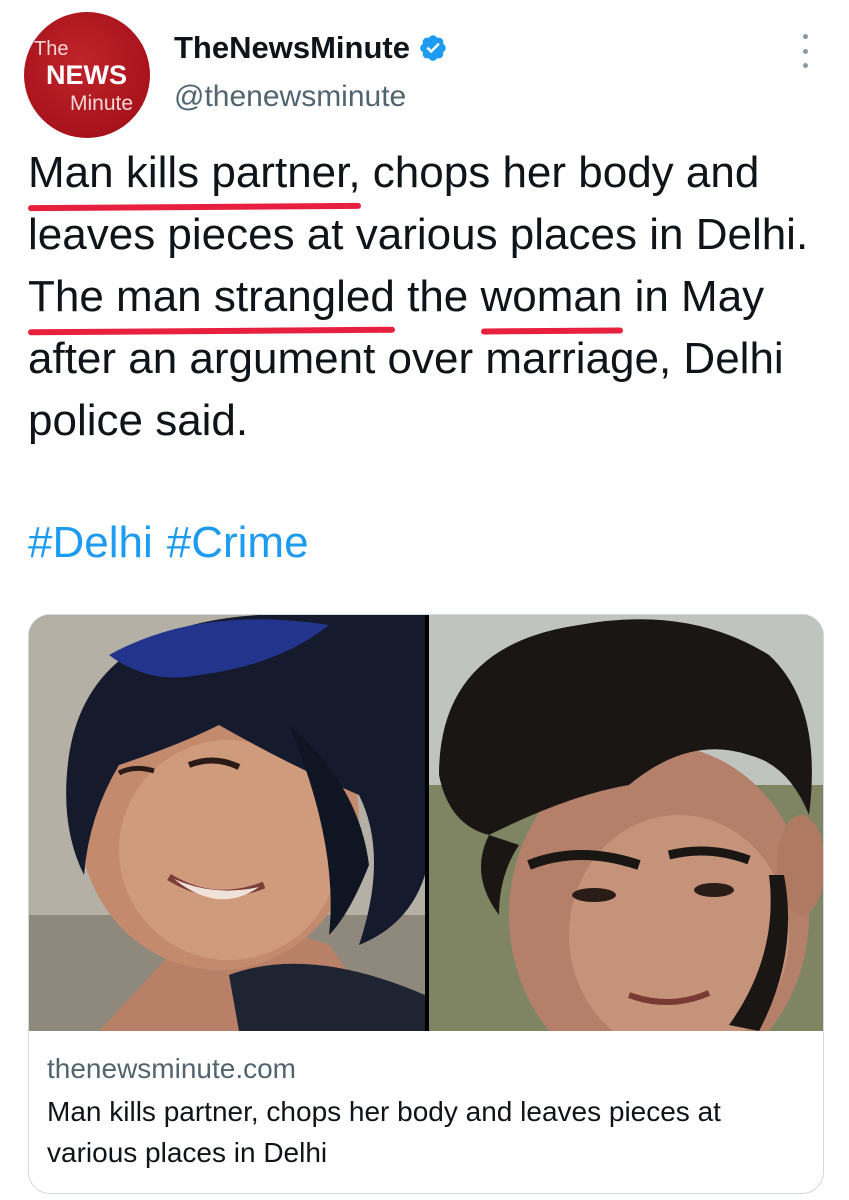  Describe the element at coordinates (805, 51) in the screenshot. I see `more-options-icon` at that location.